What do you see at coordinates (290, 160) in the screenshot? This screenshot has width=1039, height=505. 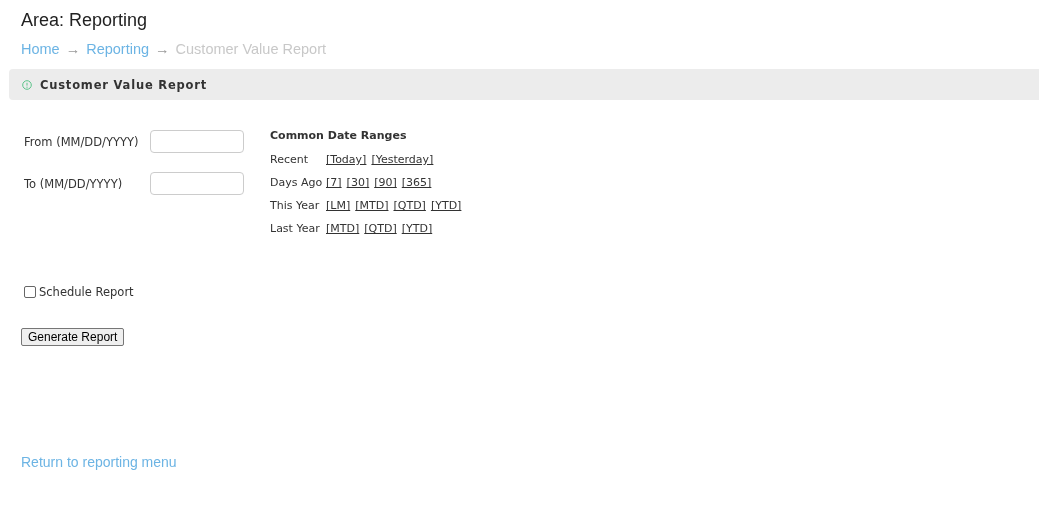 I see `range-label: Recent` at bounding box center [290, 160].